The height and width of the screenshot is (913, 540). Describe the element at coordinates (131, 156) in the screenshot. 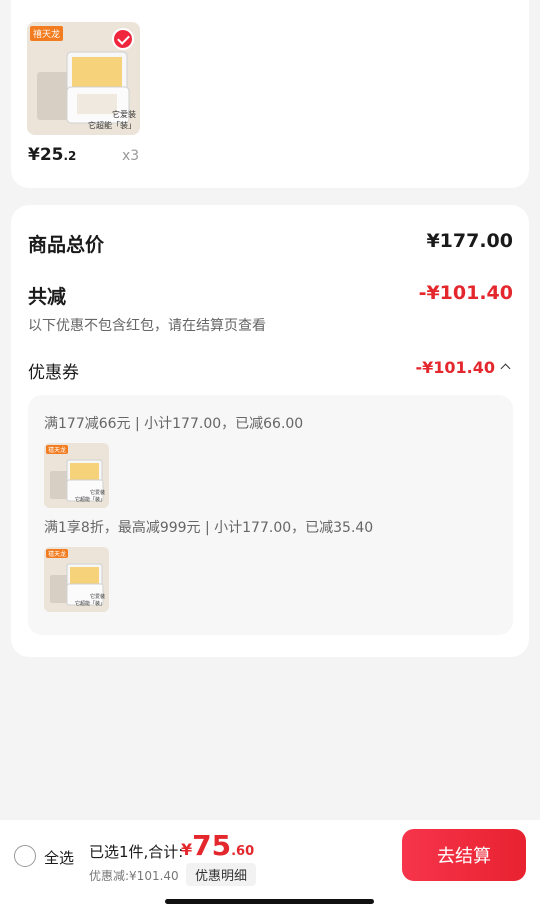

I see `product-quantity: x3` at that location.